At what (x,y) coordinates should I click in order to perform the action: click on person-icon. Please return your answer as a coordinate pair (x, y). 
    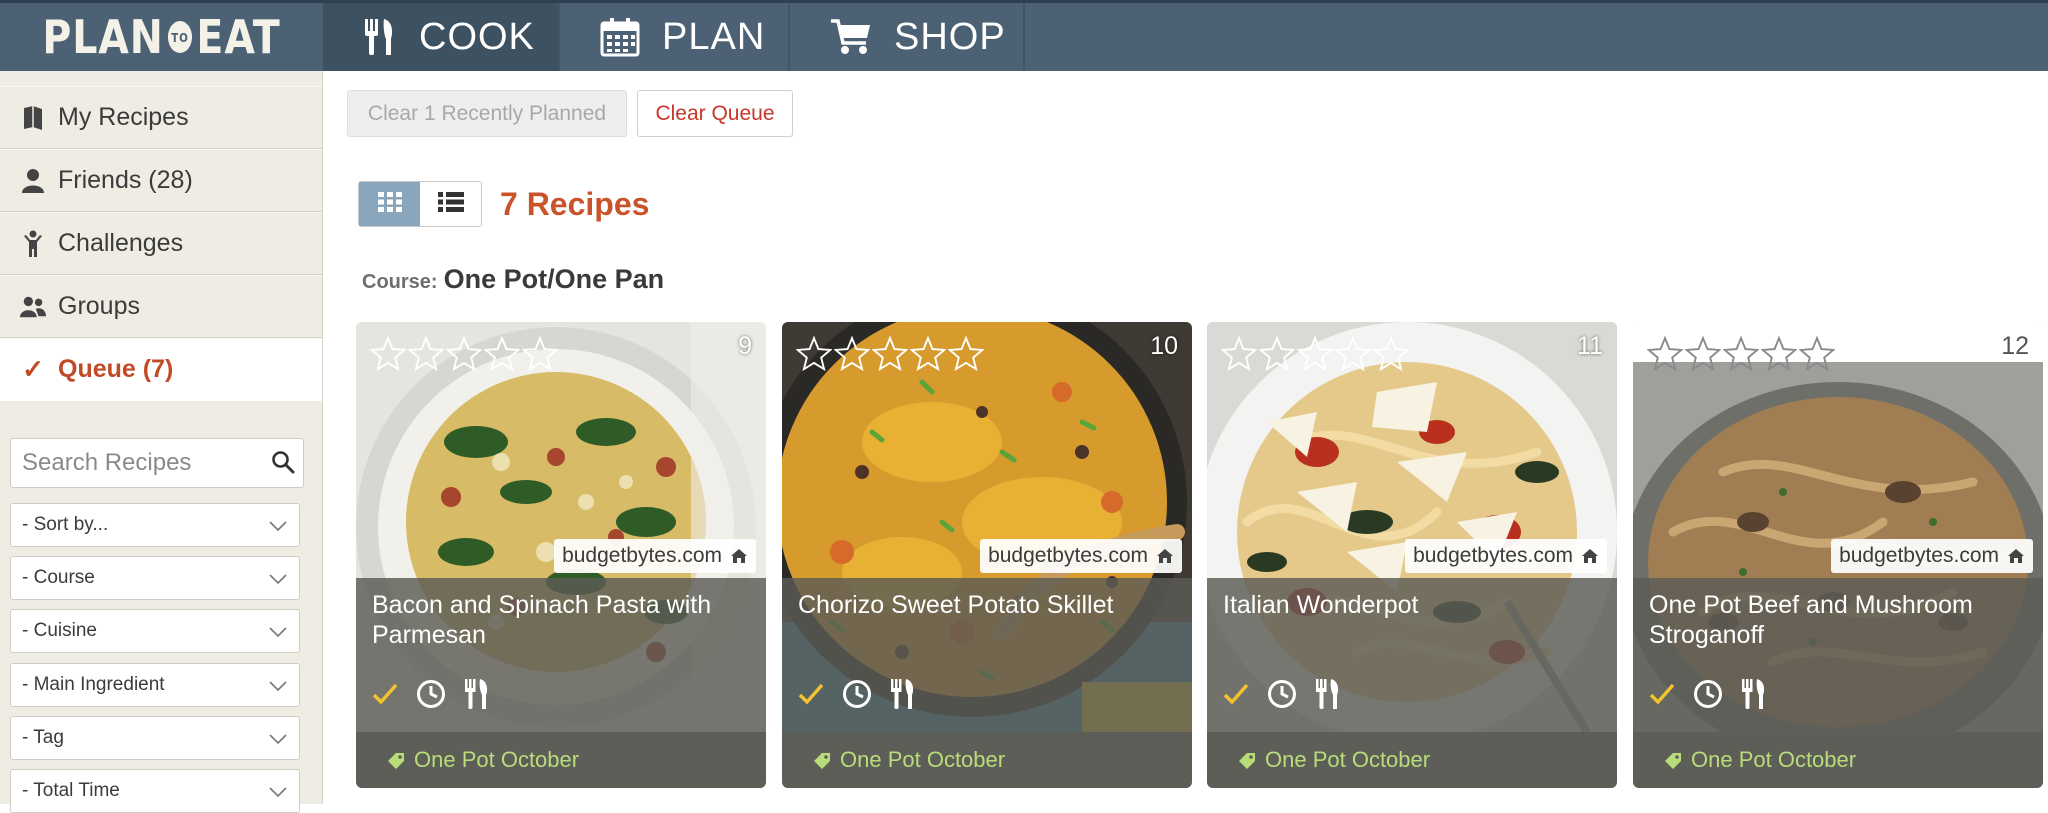
    Looking at the image, I should click on (33, 181).